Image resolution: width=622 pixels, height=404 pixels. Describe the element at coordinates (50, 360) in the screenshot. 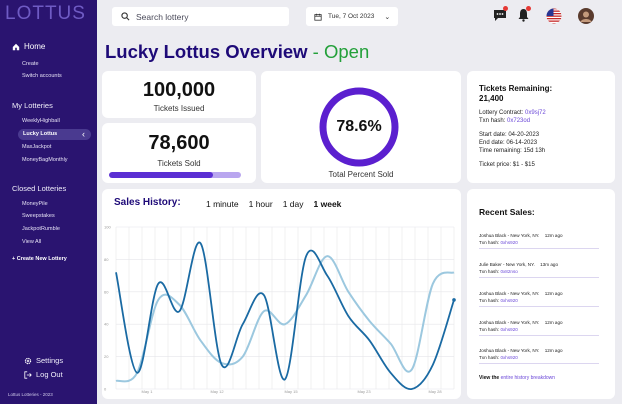

I see `settings-label: Settings` at that location.